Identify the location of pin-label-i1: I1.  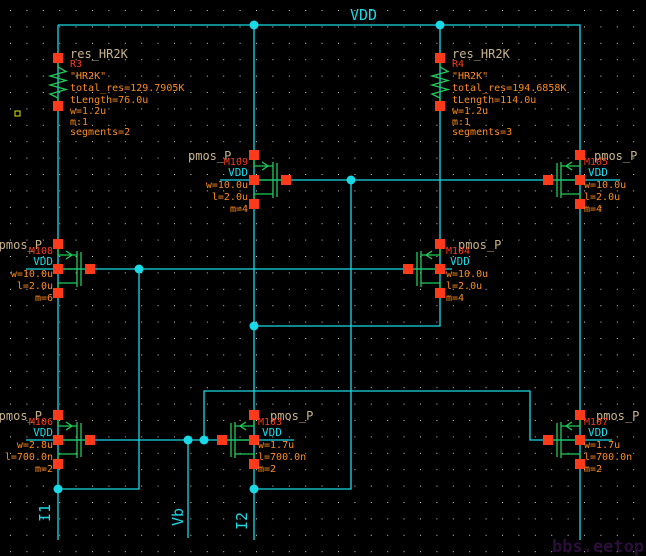
(45, 513).